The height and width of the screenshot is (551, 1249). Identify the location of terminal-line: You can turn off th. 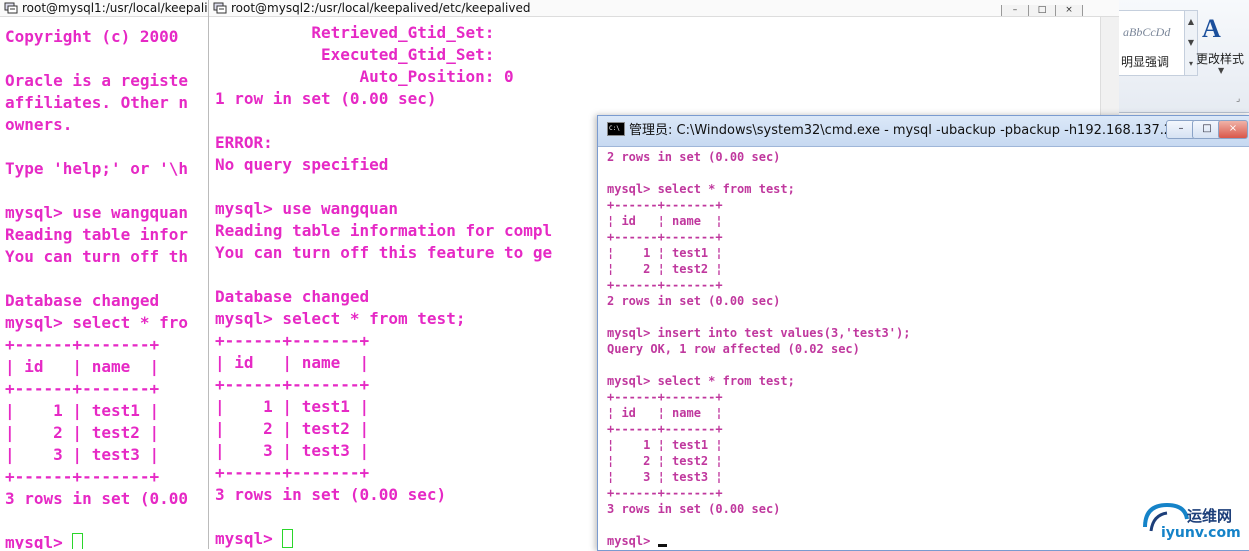
(97, 256).